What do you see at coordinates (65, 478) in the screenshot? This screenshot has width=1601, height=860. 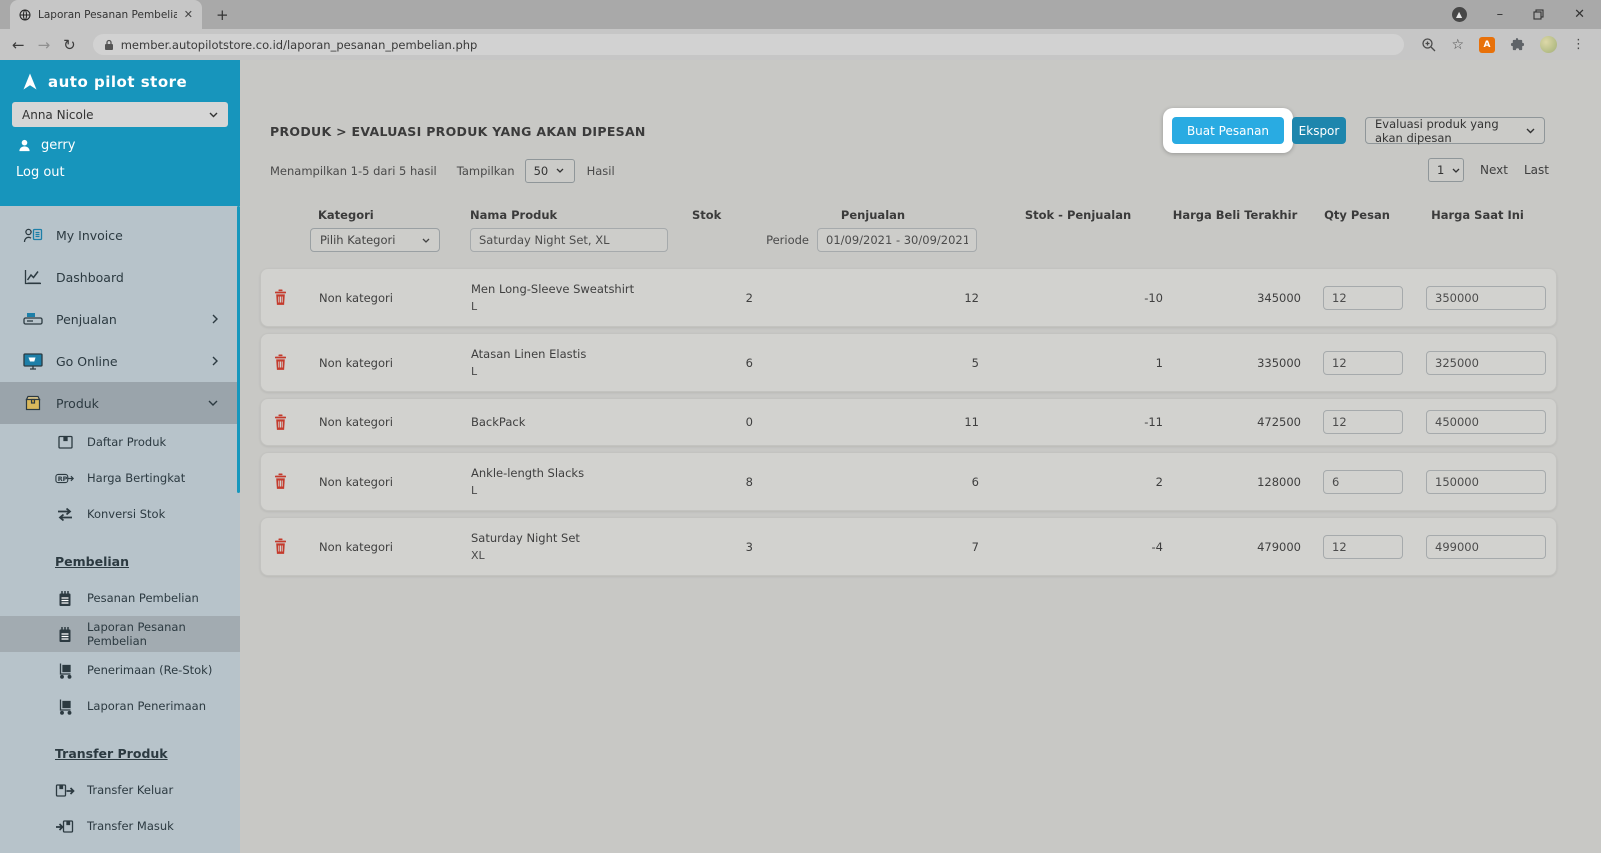 I see `price-tag-icon: RP` at bounding box center [65, 478].